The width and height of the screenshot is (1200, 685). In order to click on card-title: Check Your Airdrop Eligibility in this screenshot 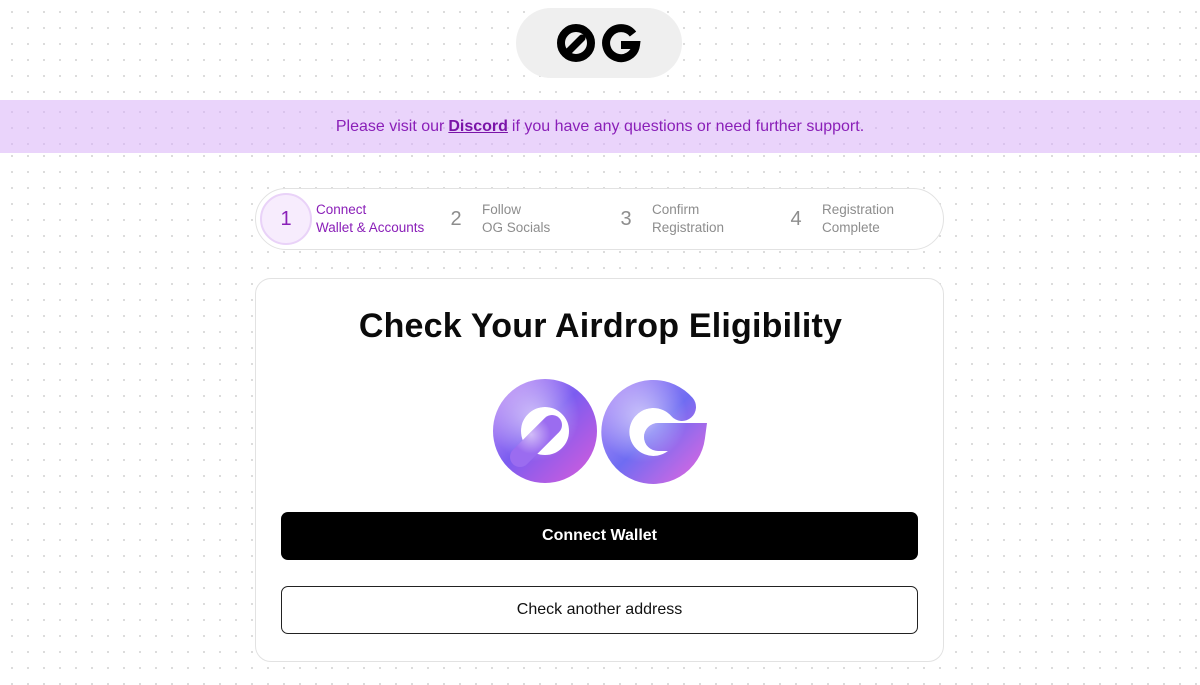, I will do `click(600, 326)`.